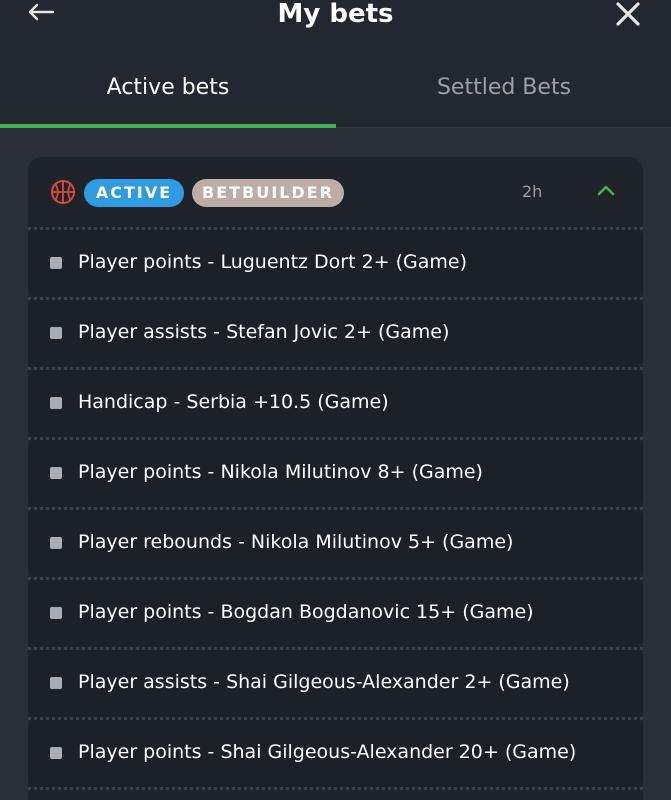 The width and height of the screenshot is (671, 800). What do you see at coordinates (335, 788) in the screenshot?
I see `divider` at bounding box center [335, 788].